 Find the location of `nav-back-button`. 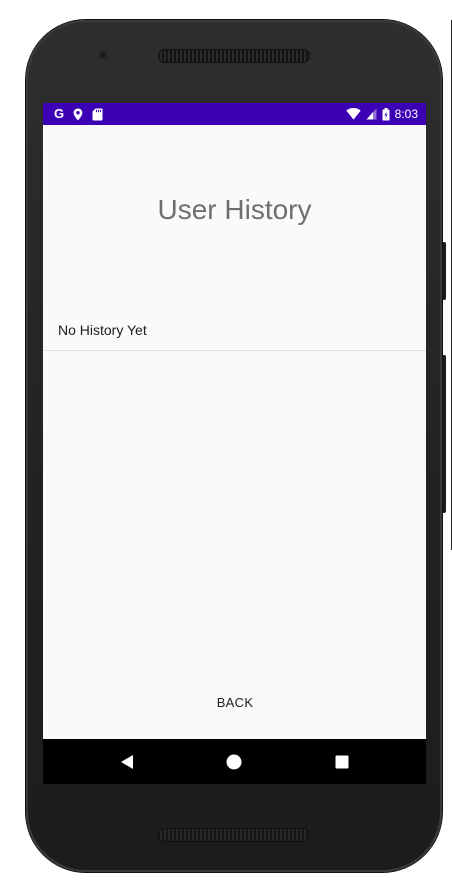

nav-back-button is located at coordinates (127, 762).